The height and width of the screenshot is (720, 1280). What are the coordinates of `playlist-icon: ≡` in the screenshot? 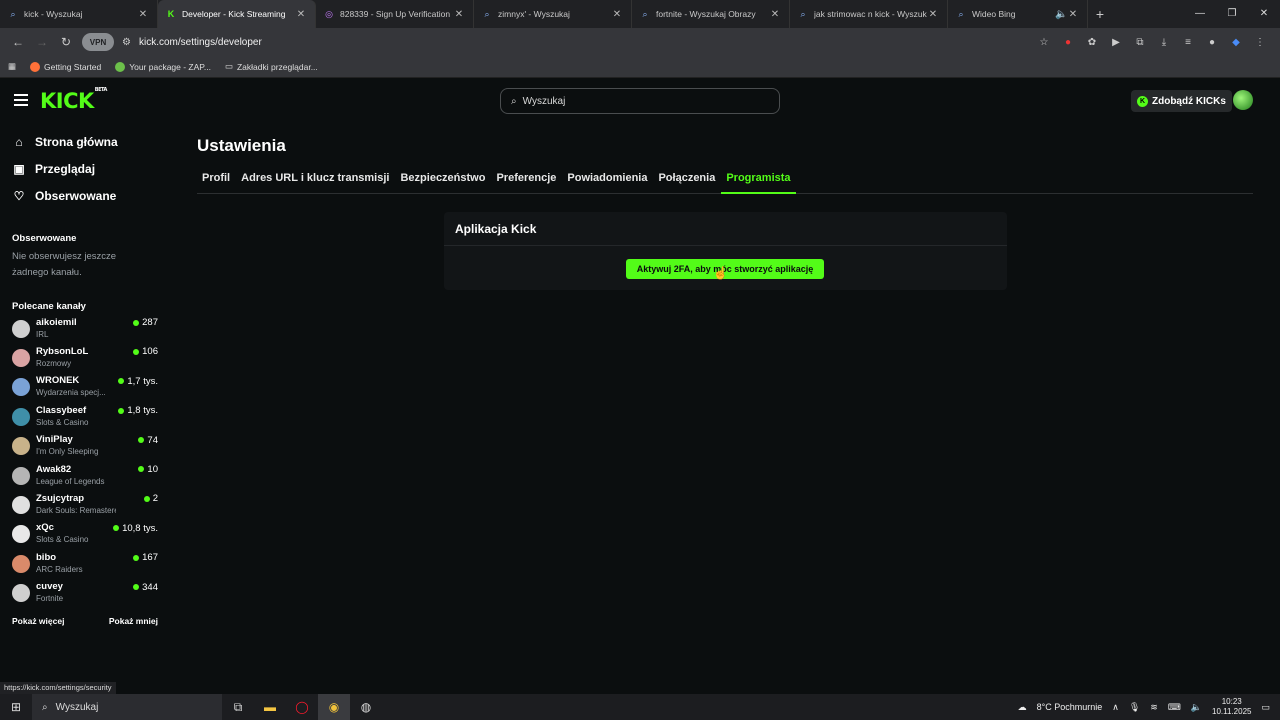 It's located at (1188, 42).